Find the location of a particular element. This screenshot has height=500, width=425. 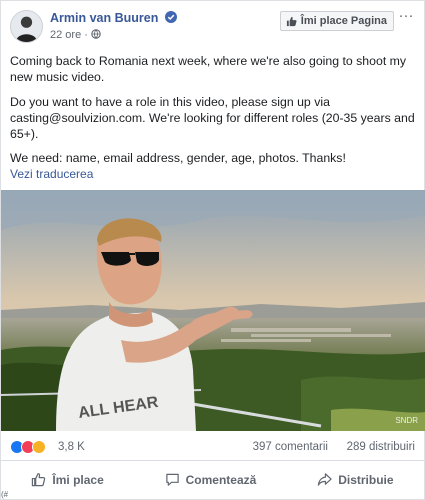

verified-badge-icon is located at coordinates (170, 17).